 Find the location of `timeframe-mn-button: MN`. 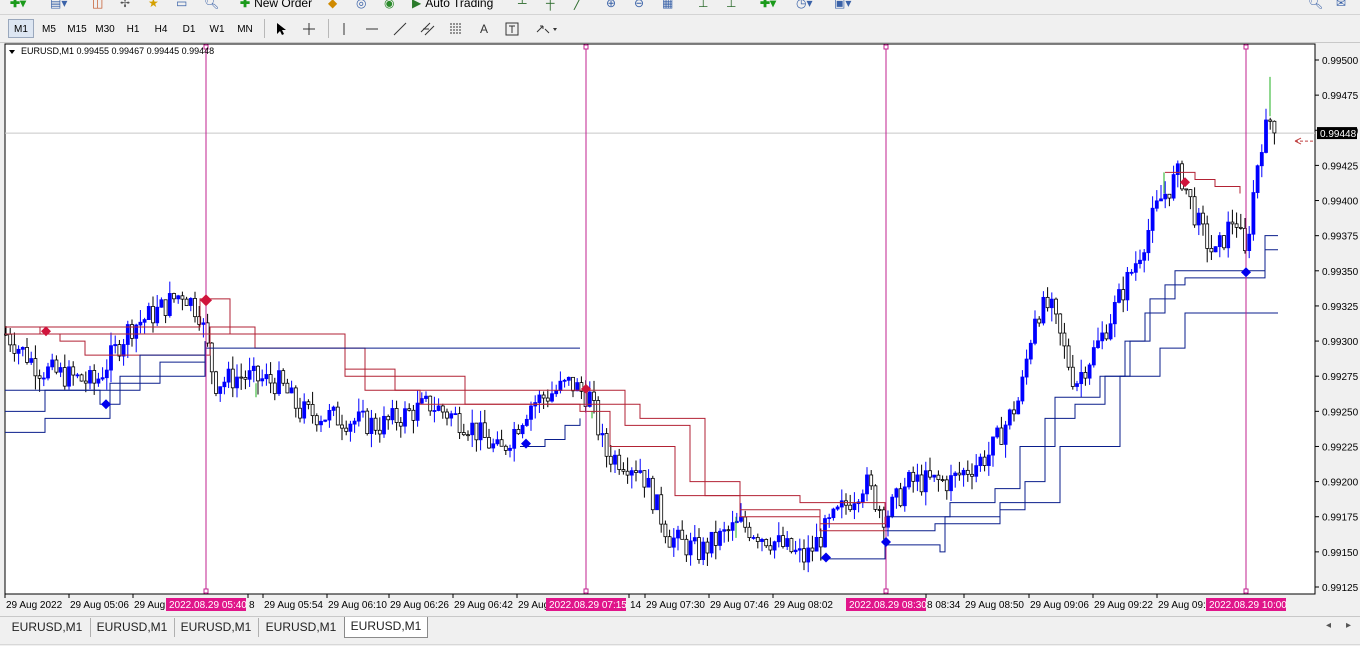

timeframe-mn-button: MN is located at coordinates (245, 28).